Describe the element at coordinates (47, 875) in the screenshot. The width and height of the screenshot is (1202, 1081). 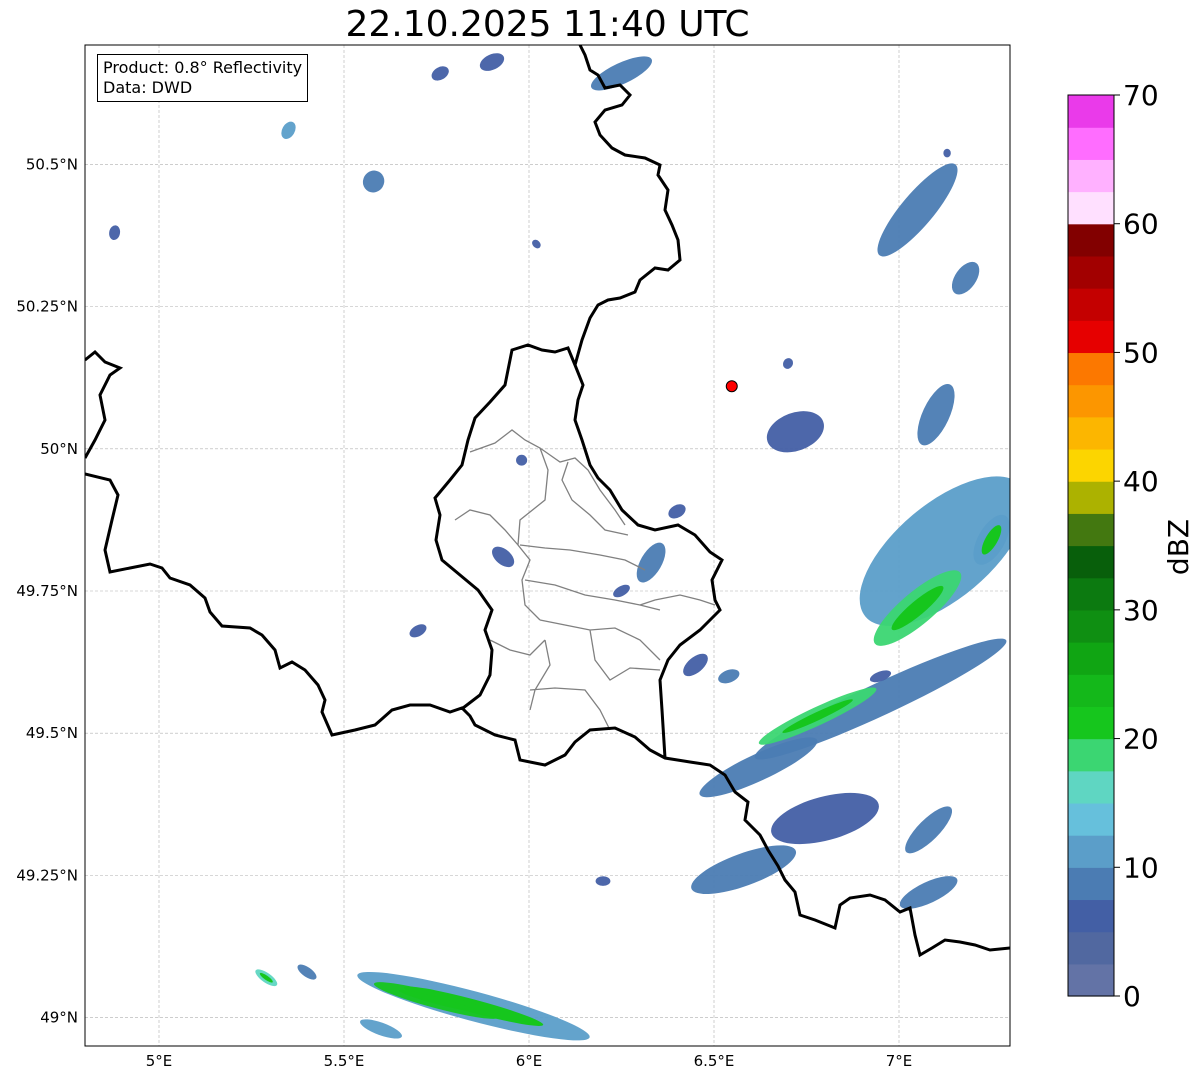
I see `y-tick-label: 49.25°N` at that location.